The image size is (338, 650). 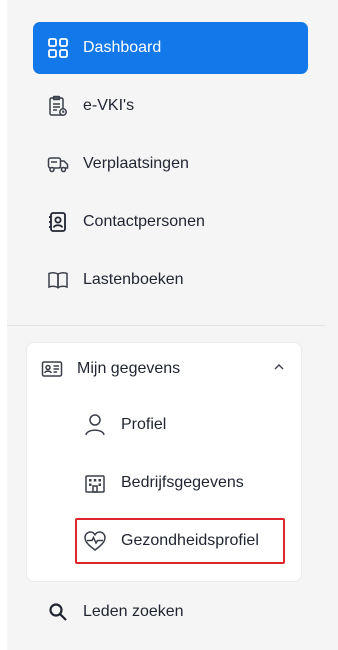 I want to click on nav-label: e-VKI's, so click(x=109, y=105).